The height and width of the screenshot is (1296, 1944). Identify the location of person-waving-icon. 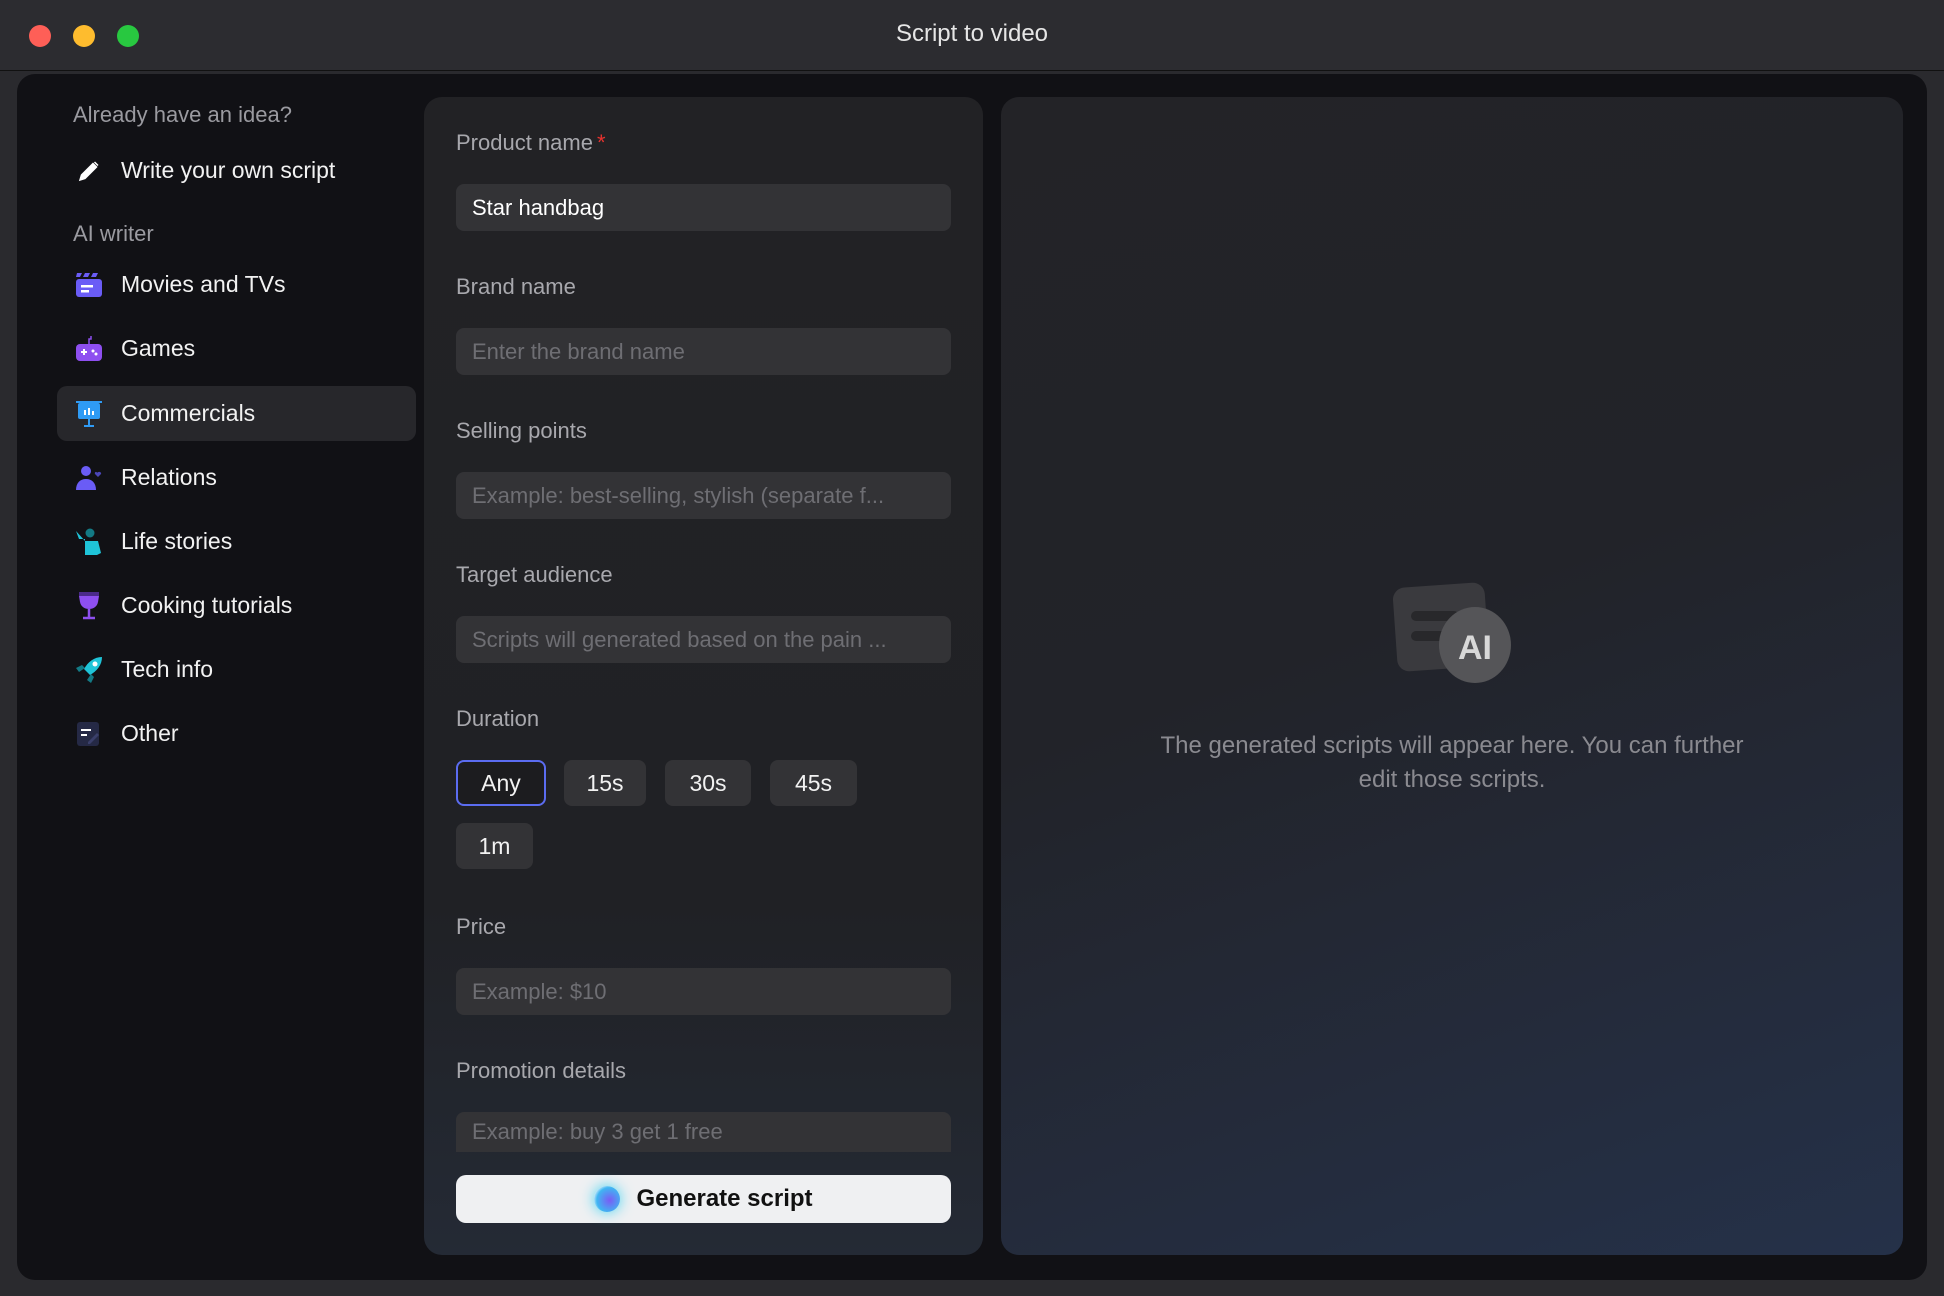
(89, 542).